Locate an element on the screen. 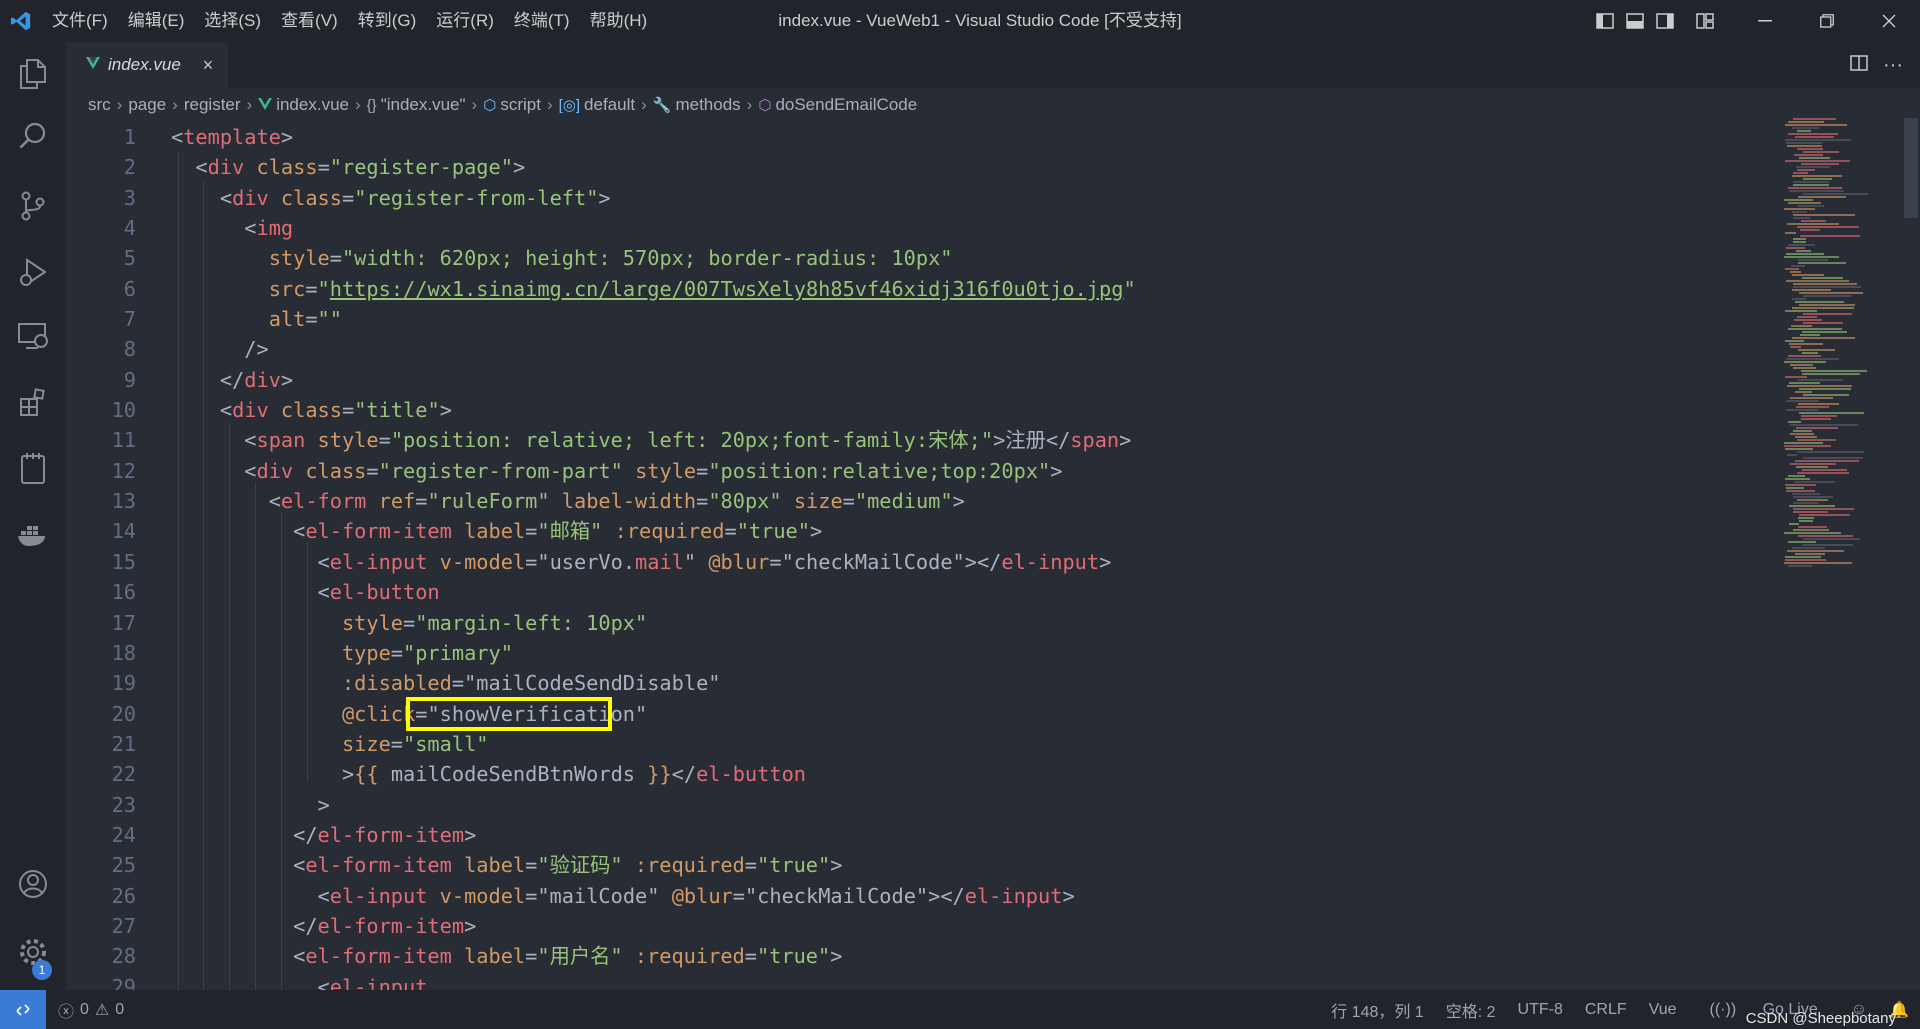  breadcrumb-page: page is located at coordinates (147, 105).